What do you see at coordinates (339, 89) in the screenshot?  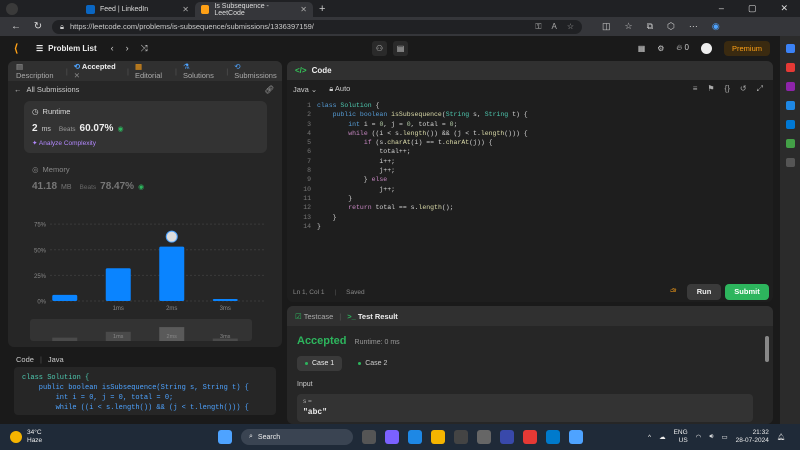 I see `auto-mode-toggle: 🔒︎ Auto` at bounding box center [339, 89].